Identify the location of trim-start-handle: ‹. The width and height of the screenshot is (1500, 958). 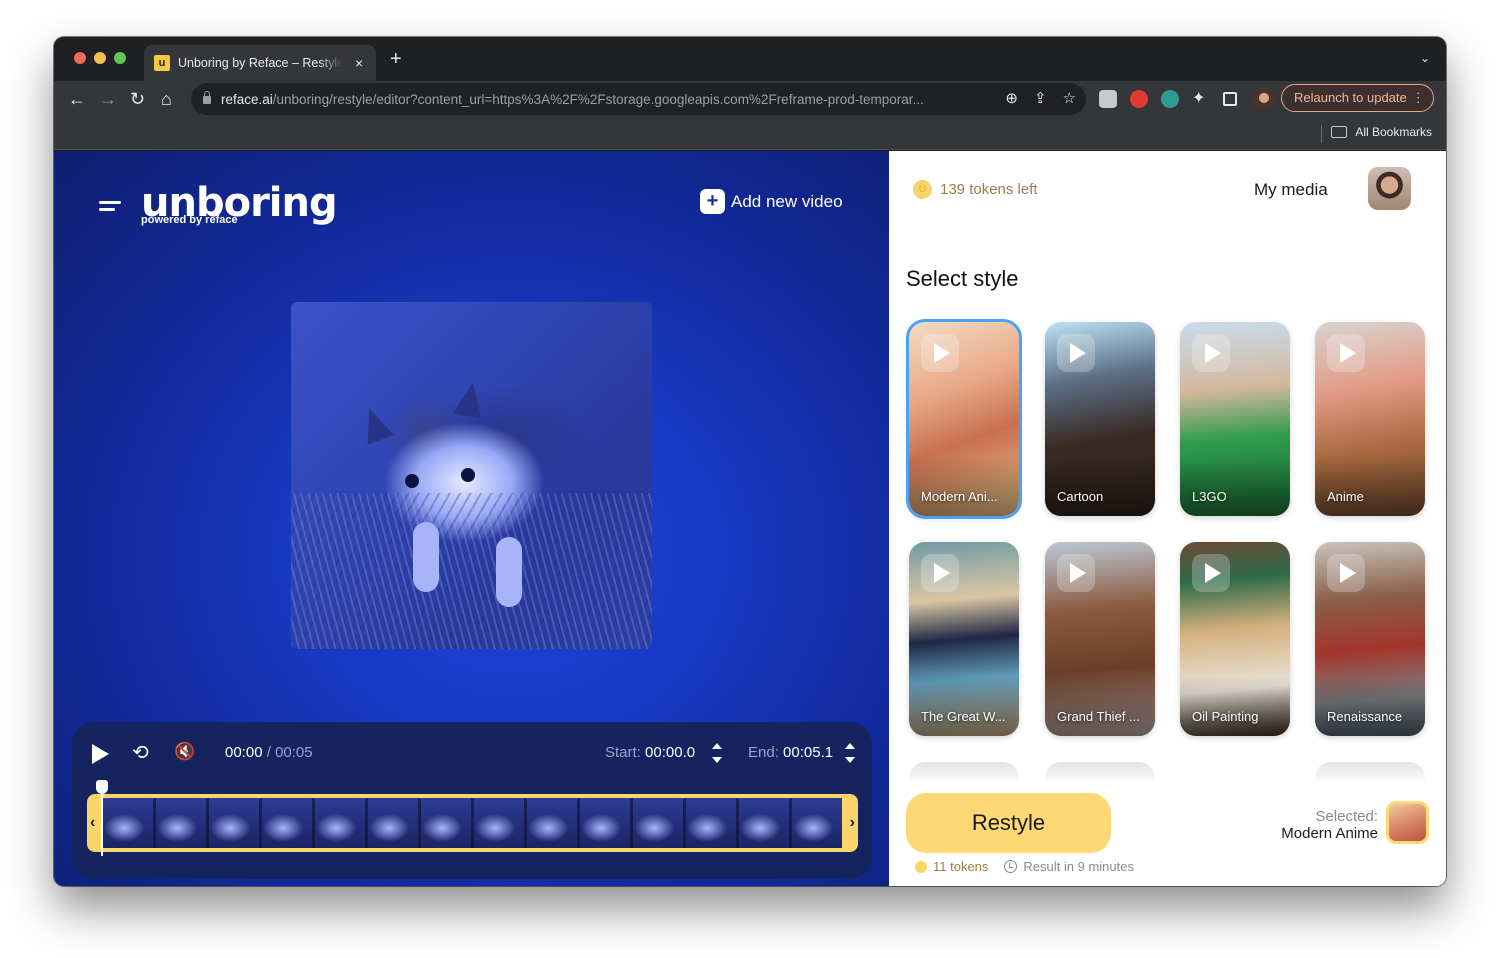
(92, 823).